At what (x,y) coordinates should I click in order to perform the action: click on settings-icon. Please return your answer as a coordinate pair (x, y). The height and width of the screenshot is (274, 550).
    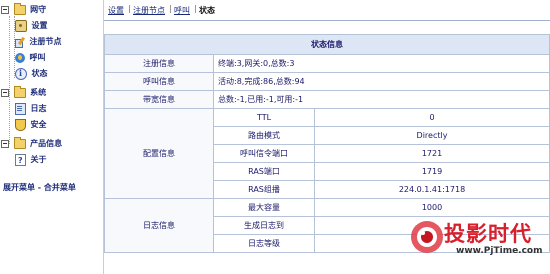
    Looking at the image, I should click on (21, 25).